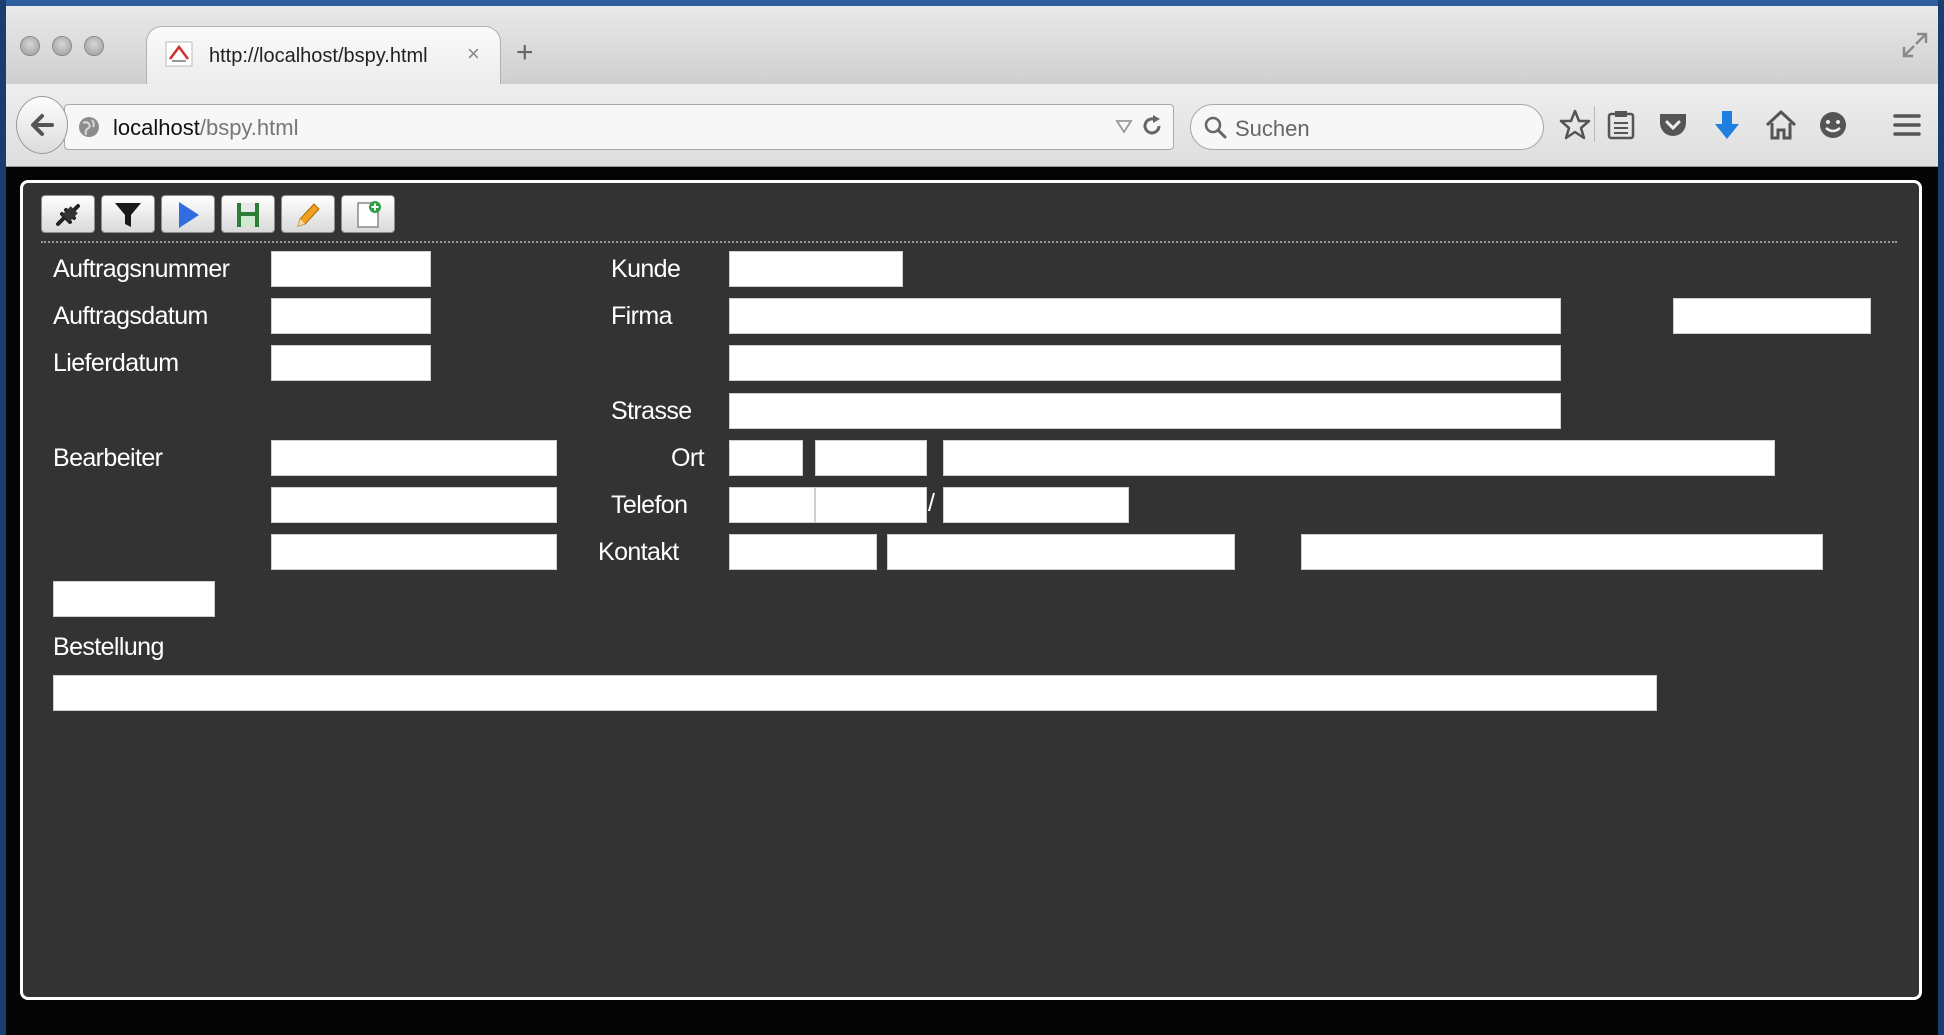  What do you see at coordinates (30, 46) in the screenshot?
I see `close-window-button` at bounding box center [30, 46].